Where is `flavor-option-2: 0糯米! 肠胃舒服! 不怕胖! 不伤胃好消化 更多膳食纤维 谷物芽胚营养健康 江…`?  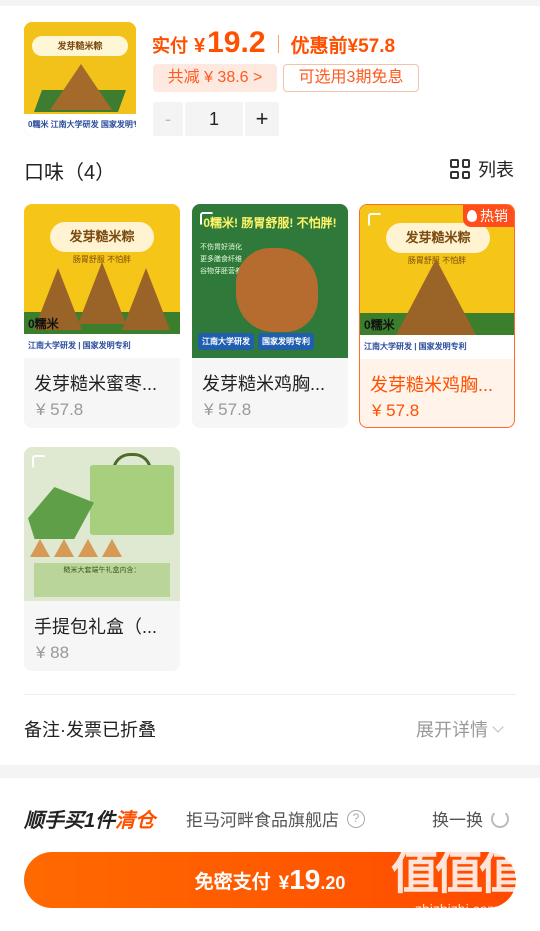 flavor-option-2: 0糯米! 肠胃舒服! 不怕胖! 不伤胃好消化 更多膳食纤维 谷物芽胚营养健康 江… is located at coordinates (270, 316).